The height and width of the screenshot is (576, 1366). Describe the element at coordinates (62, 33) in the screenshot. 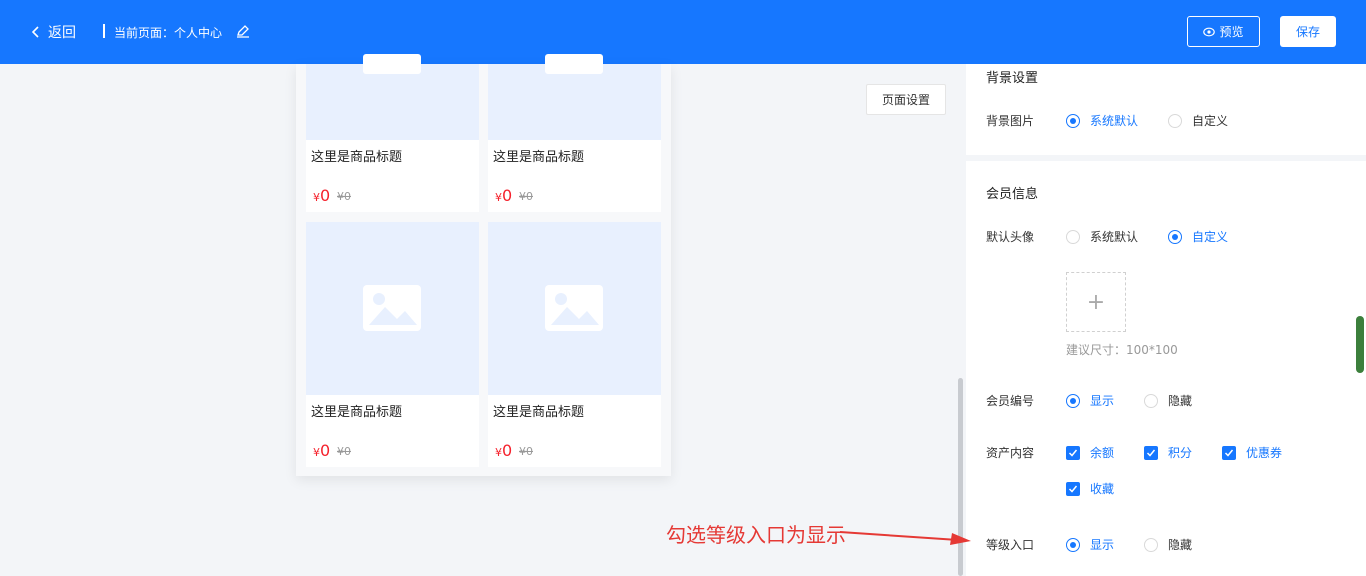

I see `back-label: 返回` at that location.